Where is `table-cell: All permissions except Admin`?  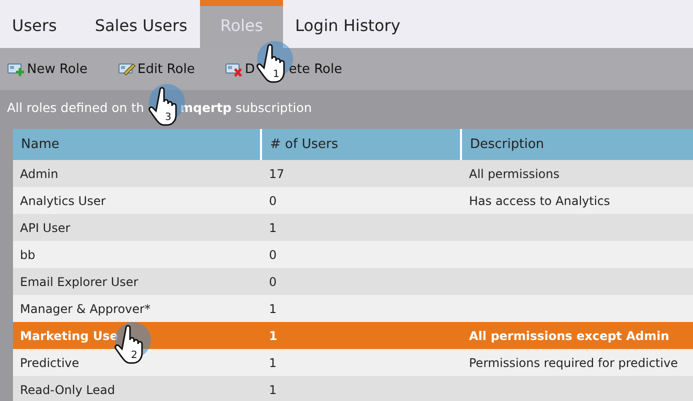 table-cell: All permissions except Admin is located at coordinates (569, 335).